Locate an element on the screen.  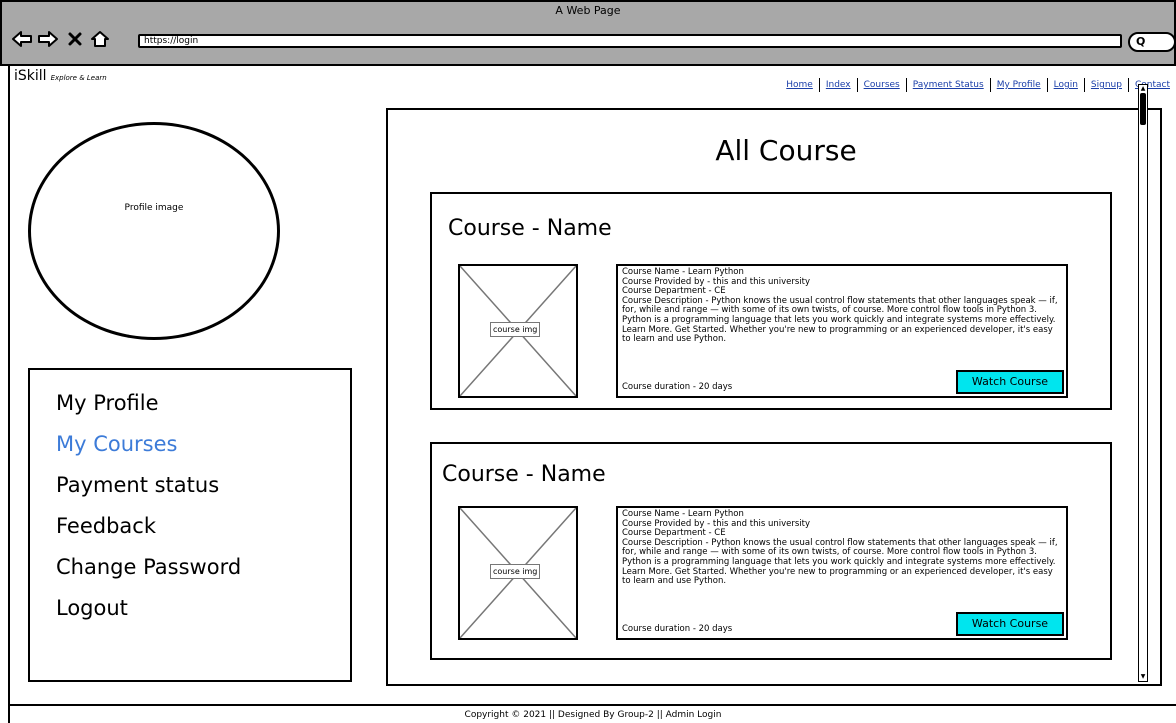
search-icon: Q is located at coordinates (1141, 41).